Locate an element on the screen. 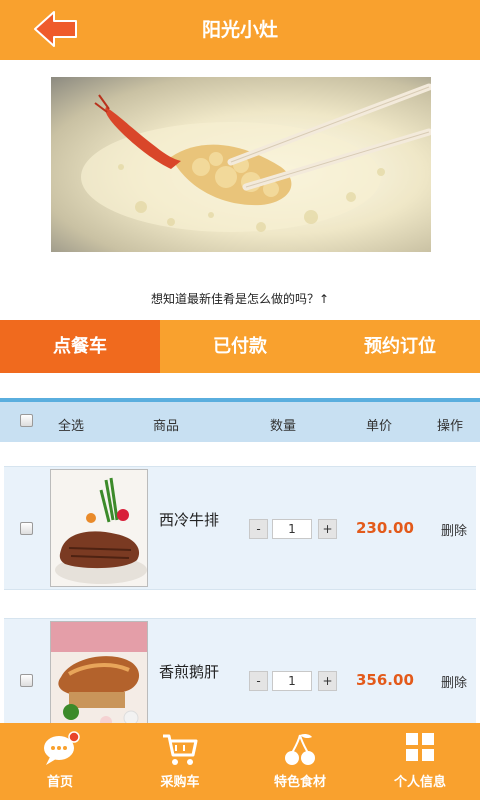  tab-reservation: 预约订位 is located at coordinates (400, 346).